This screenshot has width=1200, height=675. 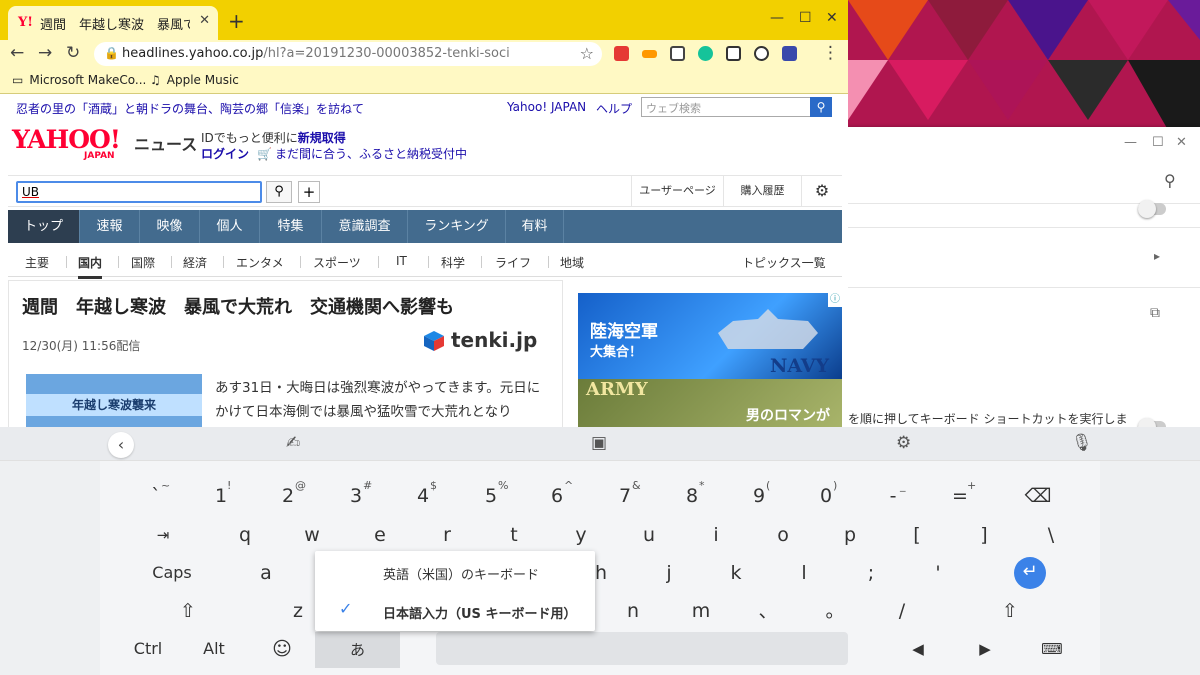 I want to click on key-5: 5%, so click(x=491, y=495).